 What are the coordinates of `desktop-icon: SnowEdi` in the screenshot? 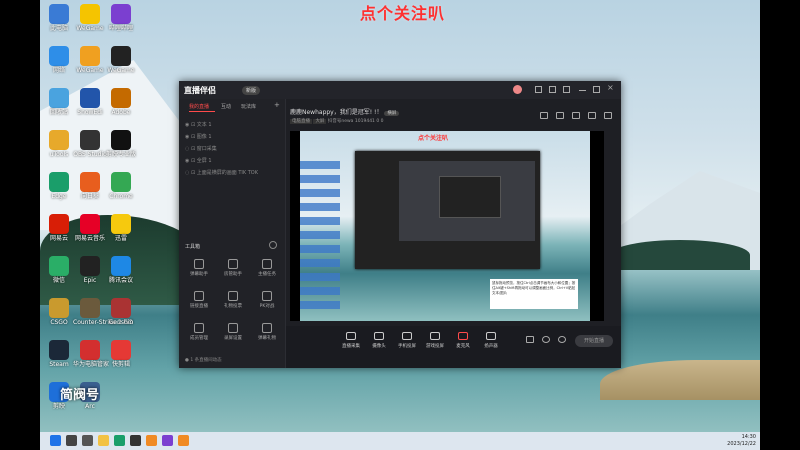 It's located at (90, 102).